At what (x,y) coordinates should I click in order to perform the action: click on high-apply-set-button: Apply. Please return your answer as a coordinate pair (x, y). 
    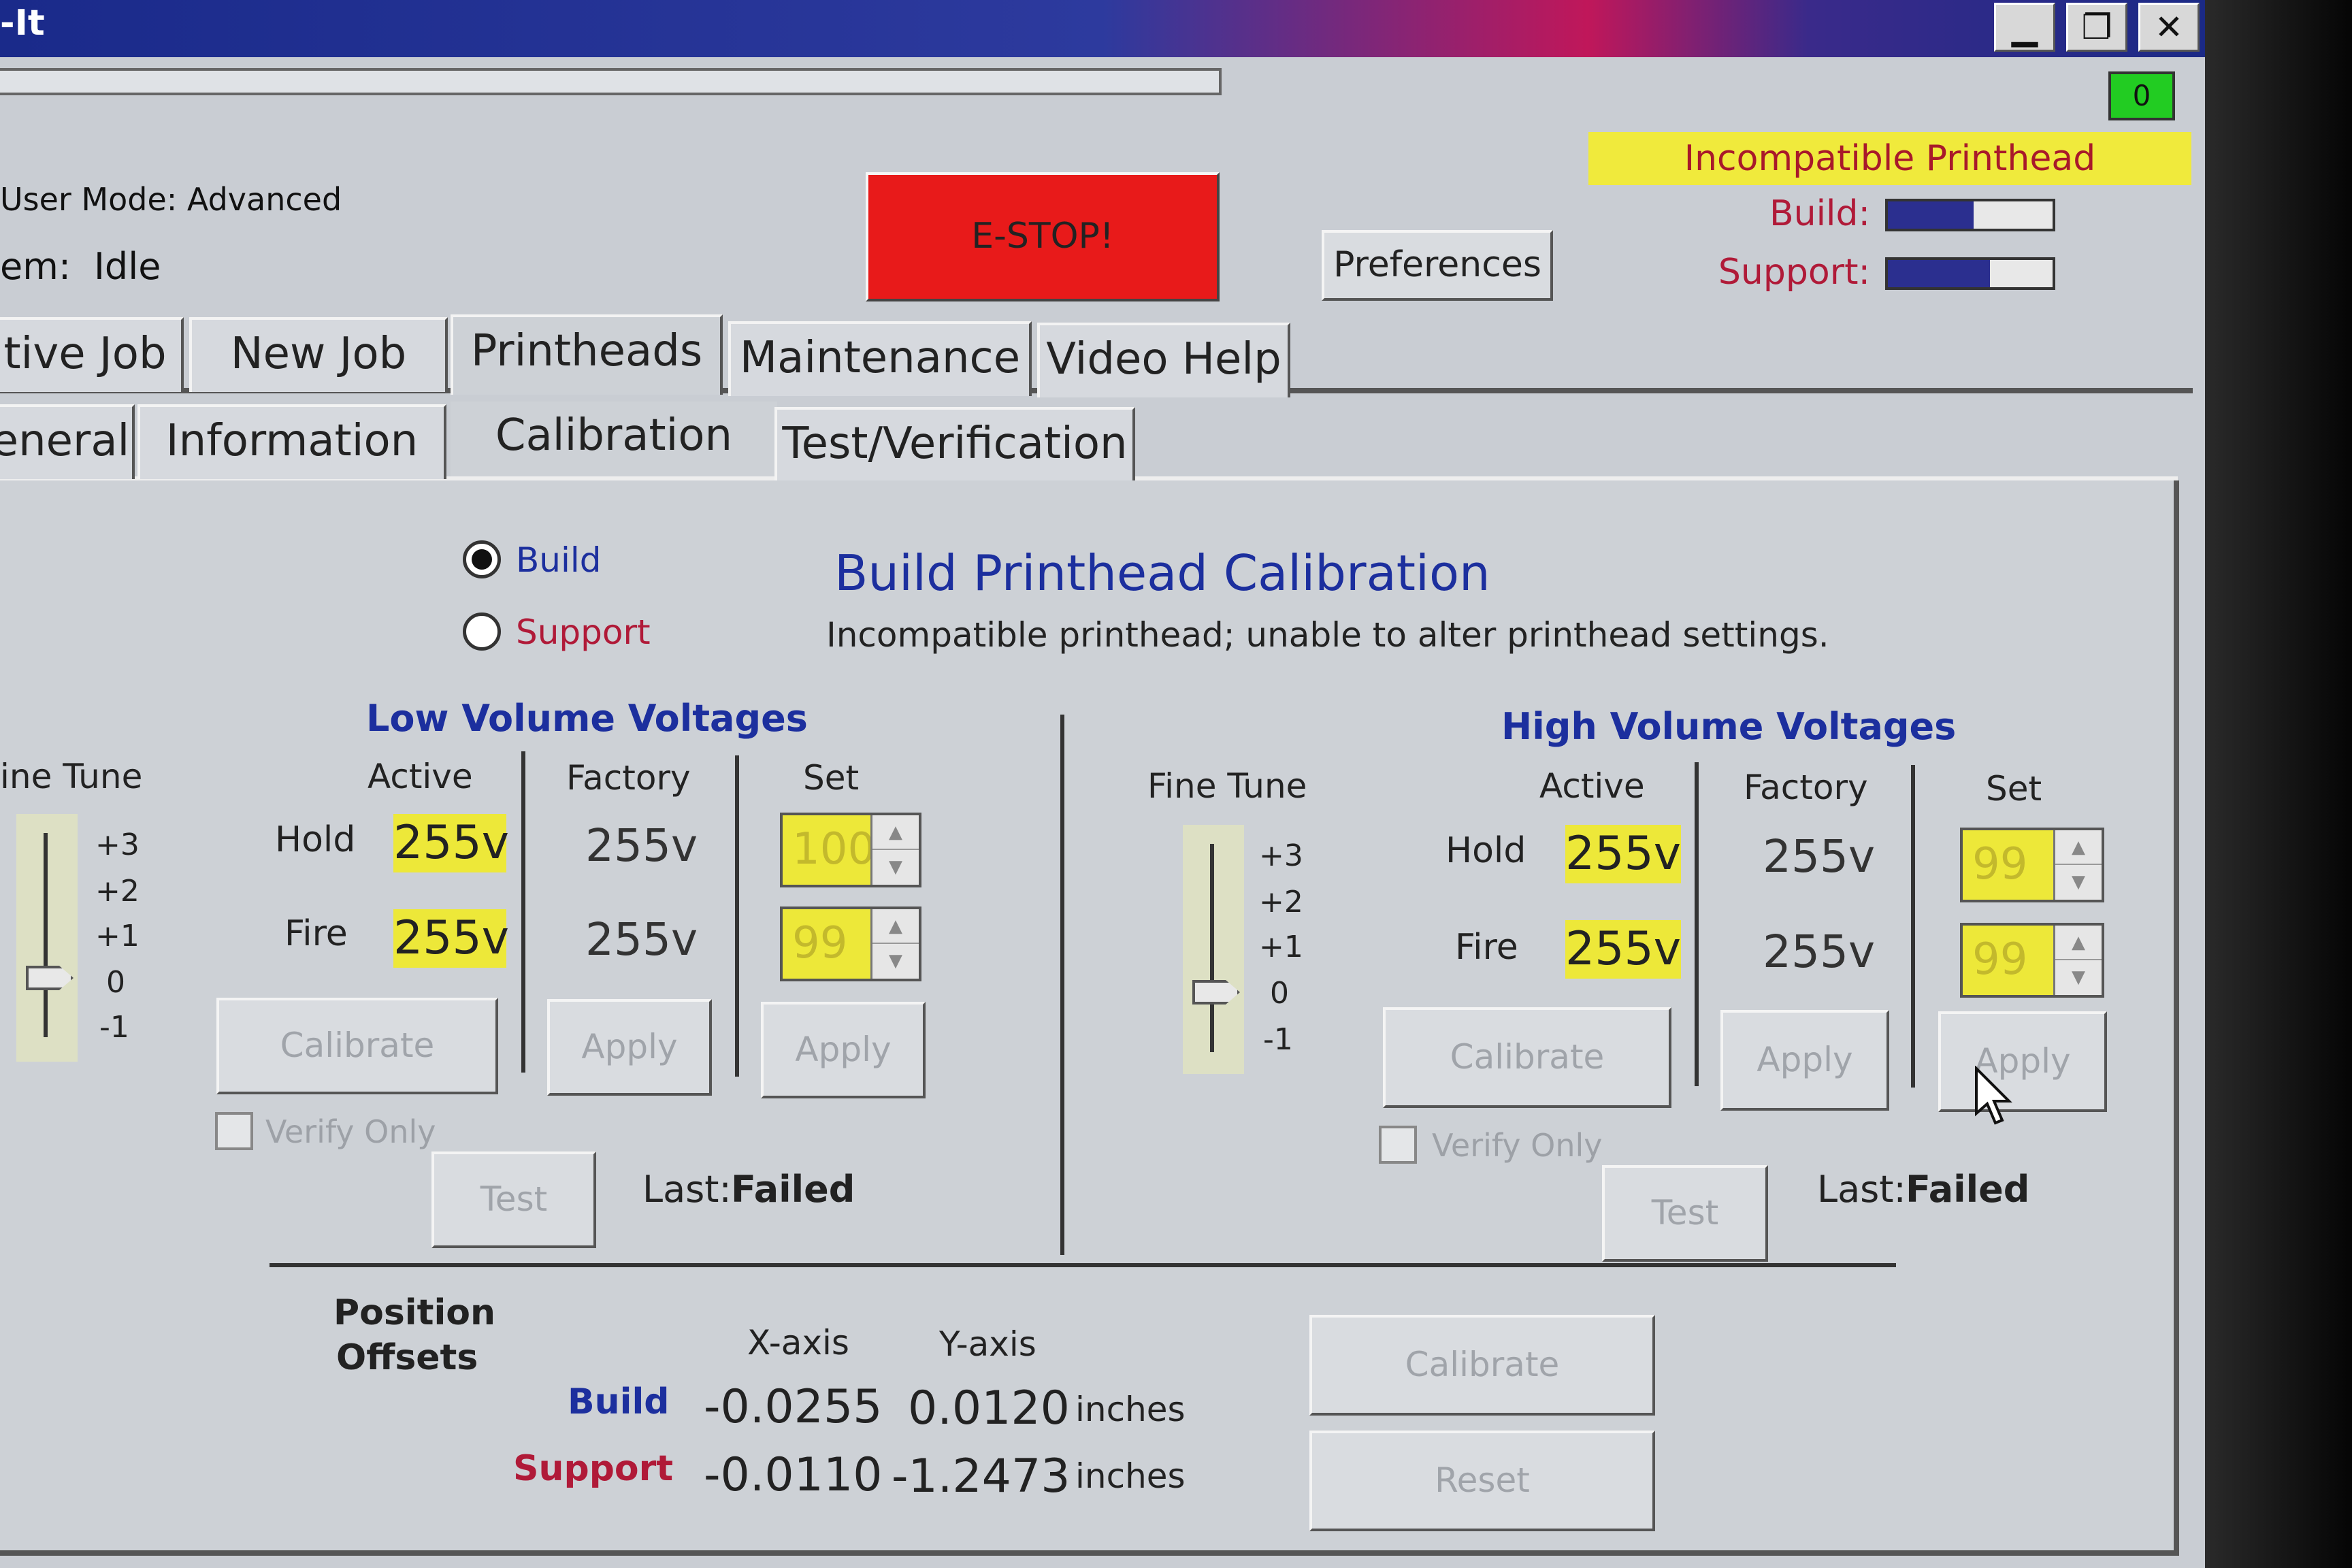
    Looking at the image, I should click on (2022, 1061).